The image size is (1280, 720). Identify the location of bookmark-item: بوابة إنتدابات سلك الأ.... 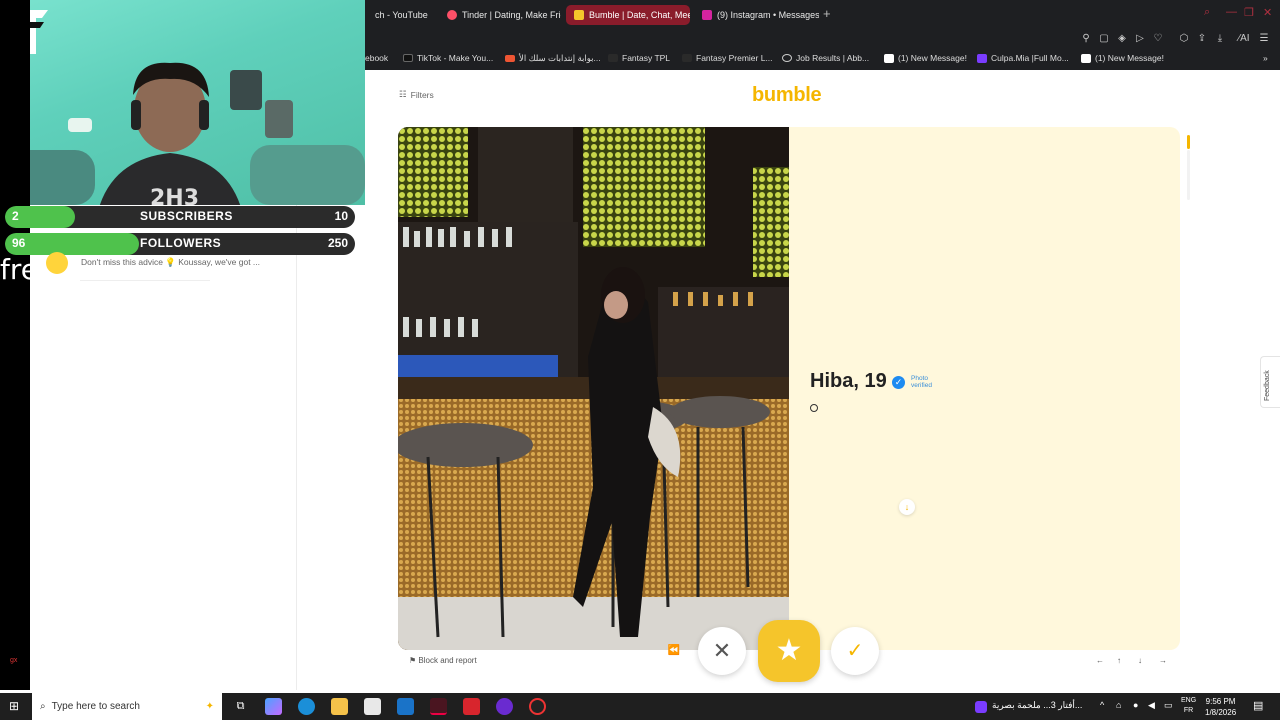
(553, 58).